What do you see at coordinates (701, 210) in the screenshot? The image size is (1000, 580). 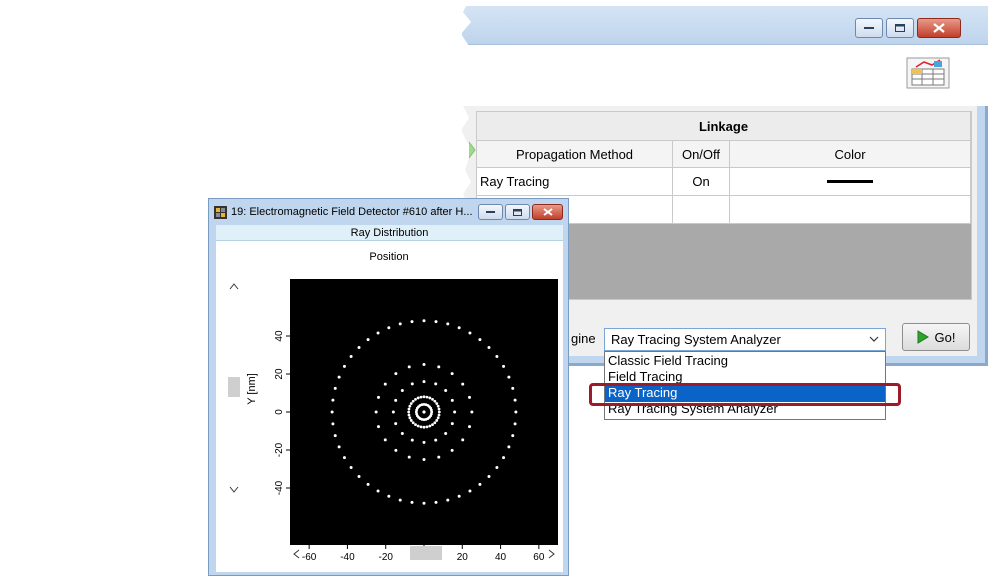 I see `table-row-empty-state` at bounding box center [701, 210].